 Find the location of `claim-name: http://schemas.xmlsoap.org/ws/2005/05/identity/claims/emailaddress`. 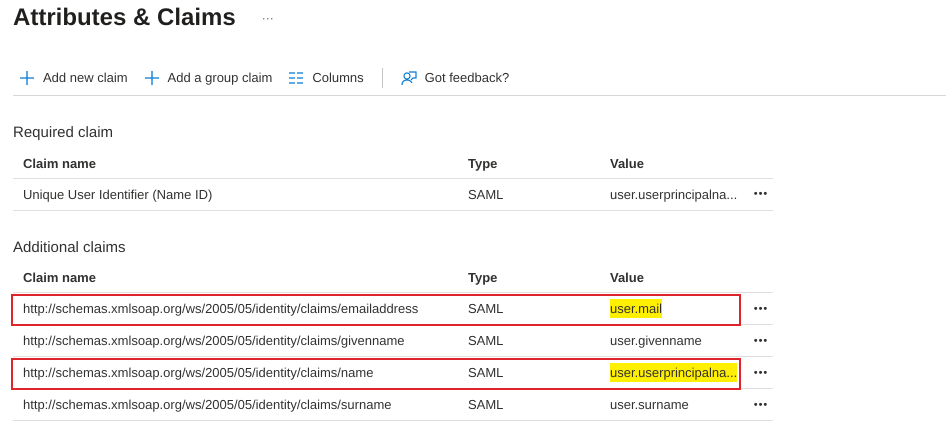

claim-name: http://schemas.xmlsoap.org/ws/2005/05/identity/claims/emailaddress is located at coordinates (221, 309).